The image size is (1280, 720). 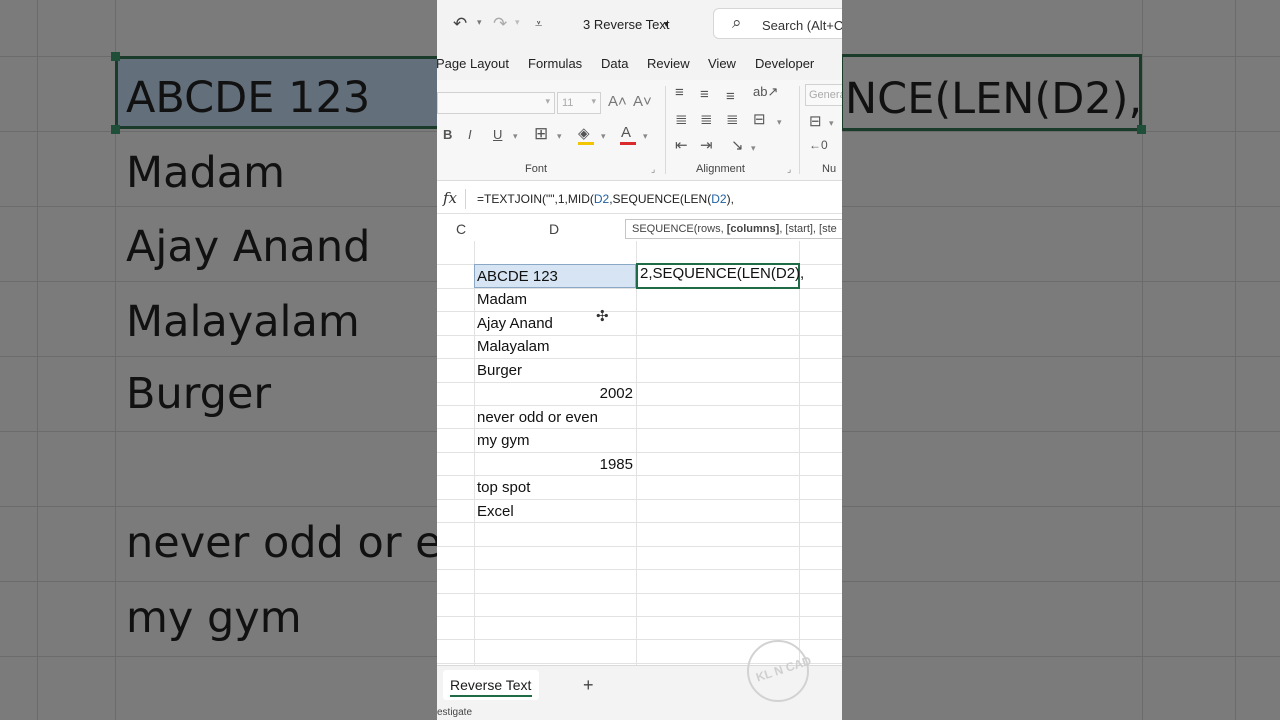 What do you see at coordinates (994, 99) in the screenshot?
I see `bg-formula-fragment: NCE(LEN(D2),` at bounding box center [994, 99].